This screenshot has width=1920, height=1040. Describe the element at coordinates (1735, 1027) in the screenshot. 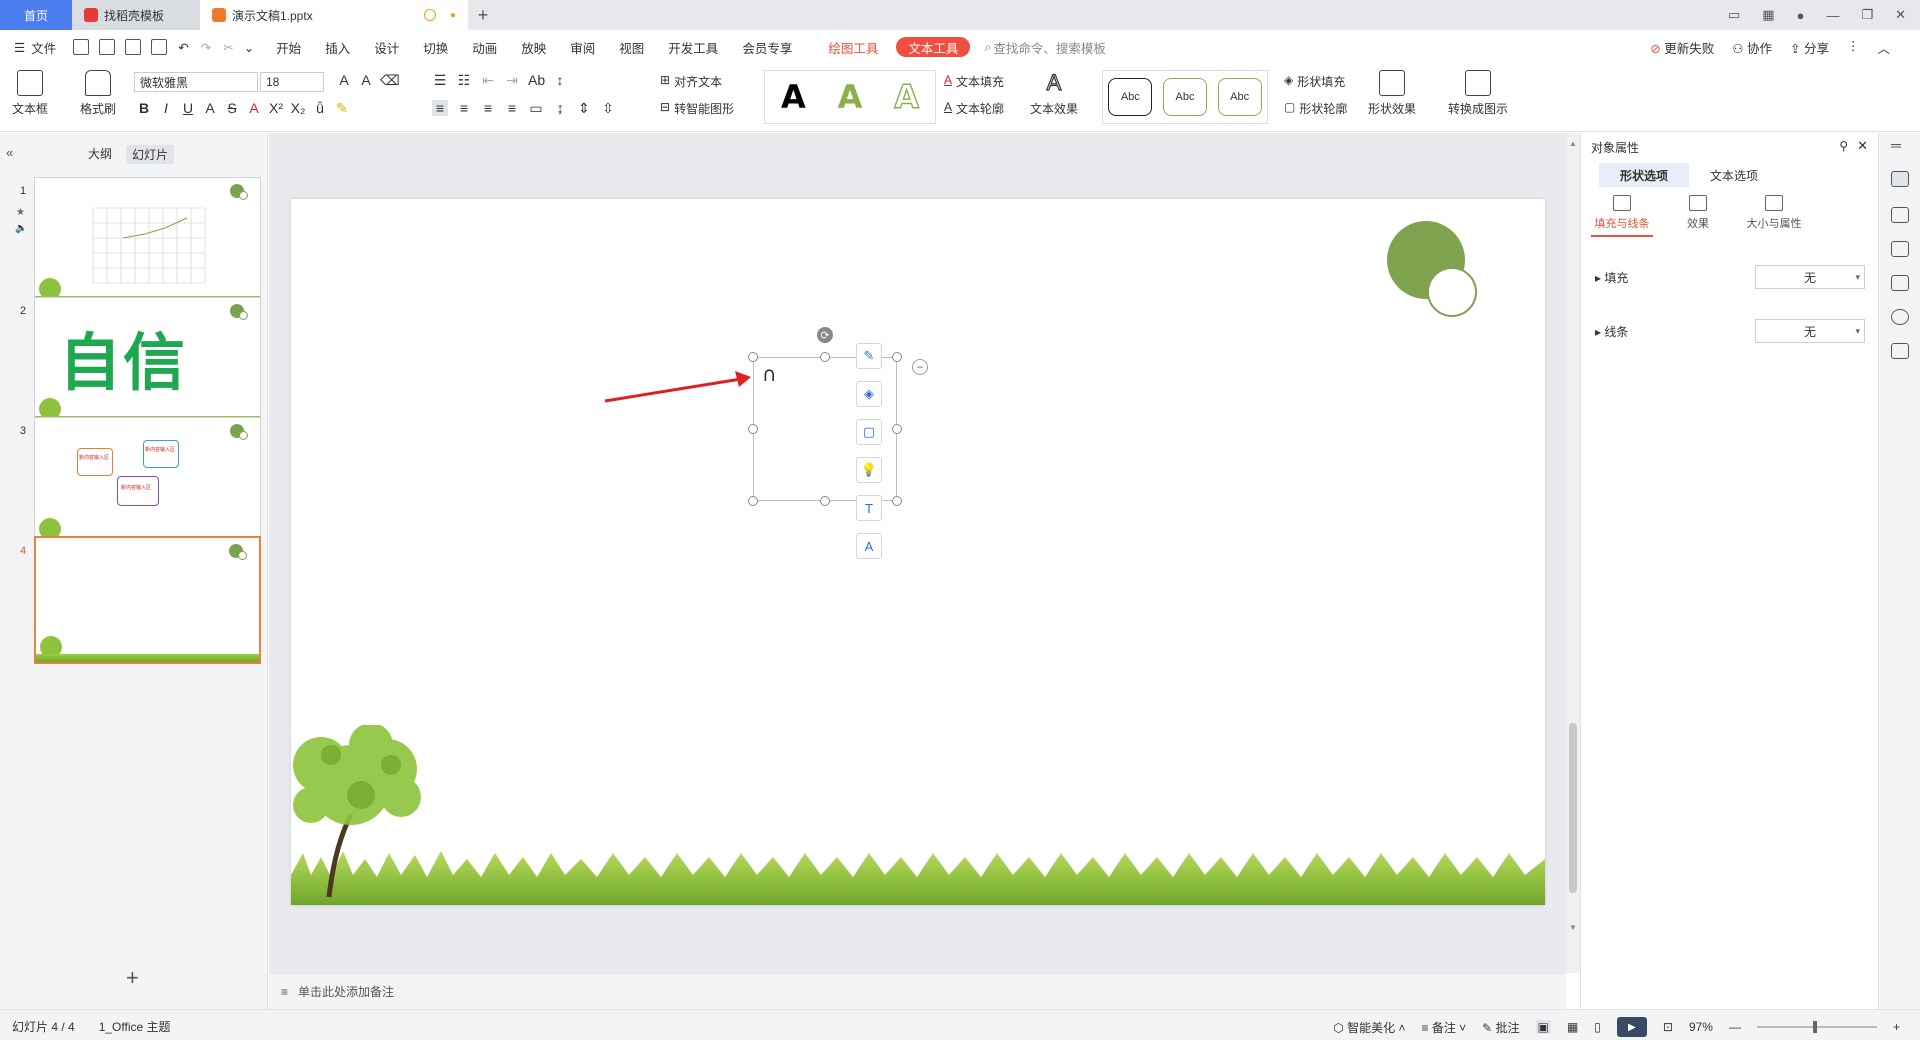

I see `zoom-out-icon: —` at that location.